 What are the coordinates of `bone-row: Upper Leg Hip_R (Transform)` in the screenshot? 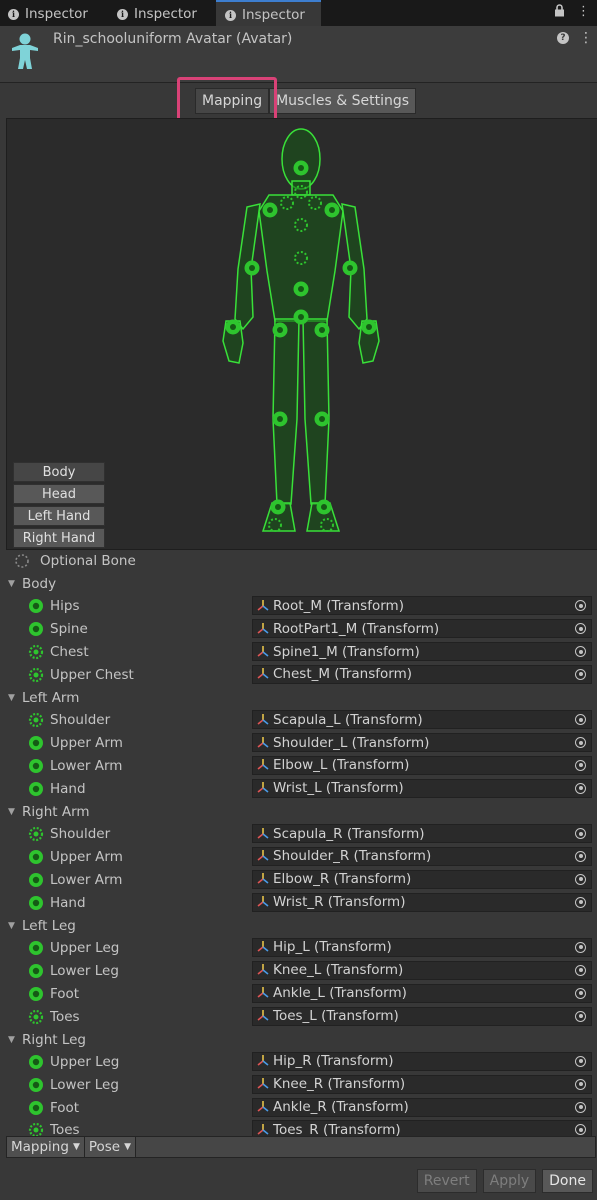 It's located at (298, 1062).